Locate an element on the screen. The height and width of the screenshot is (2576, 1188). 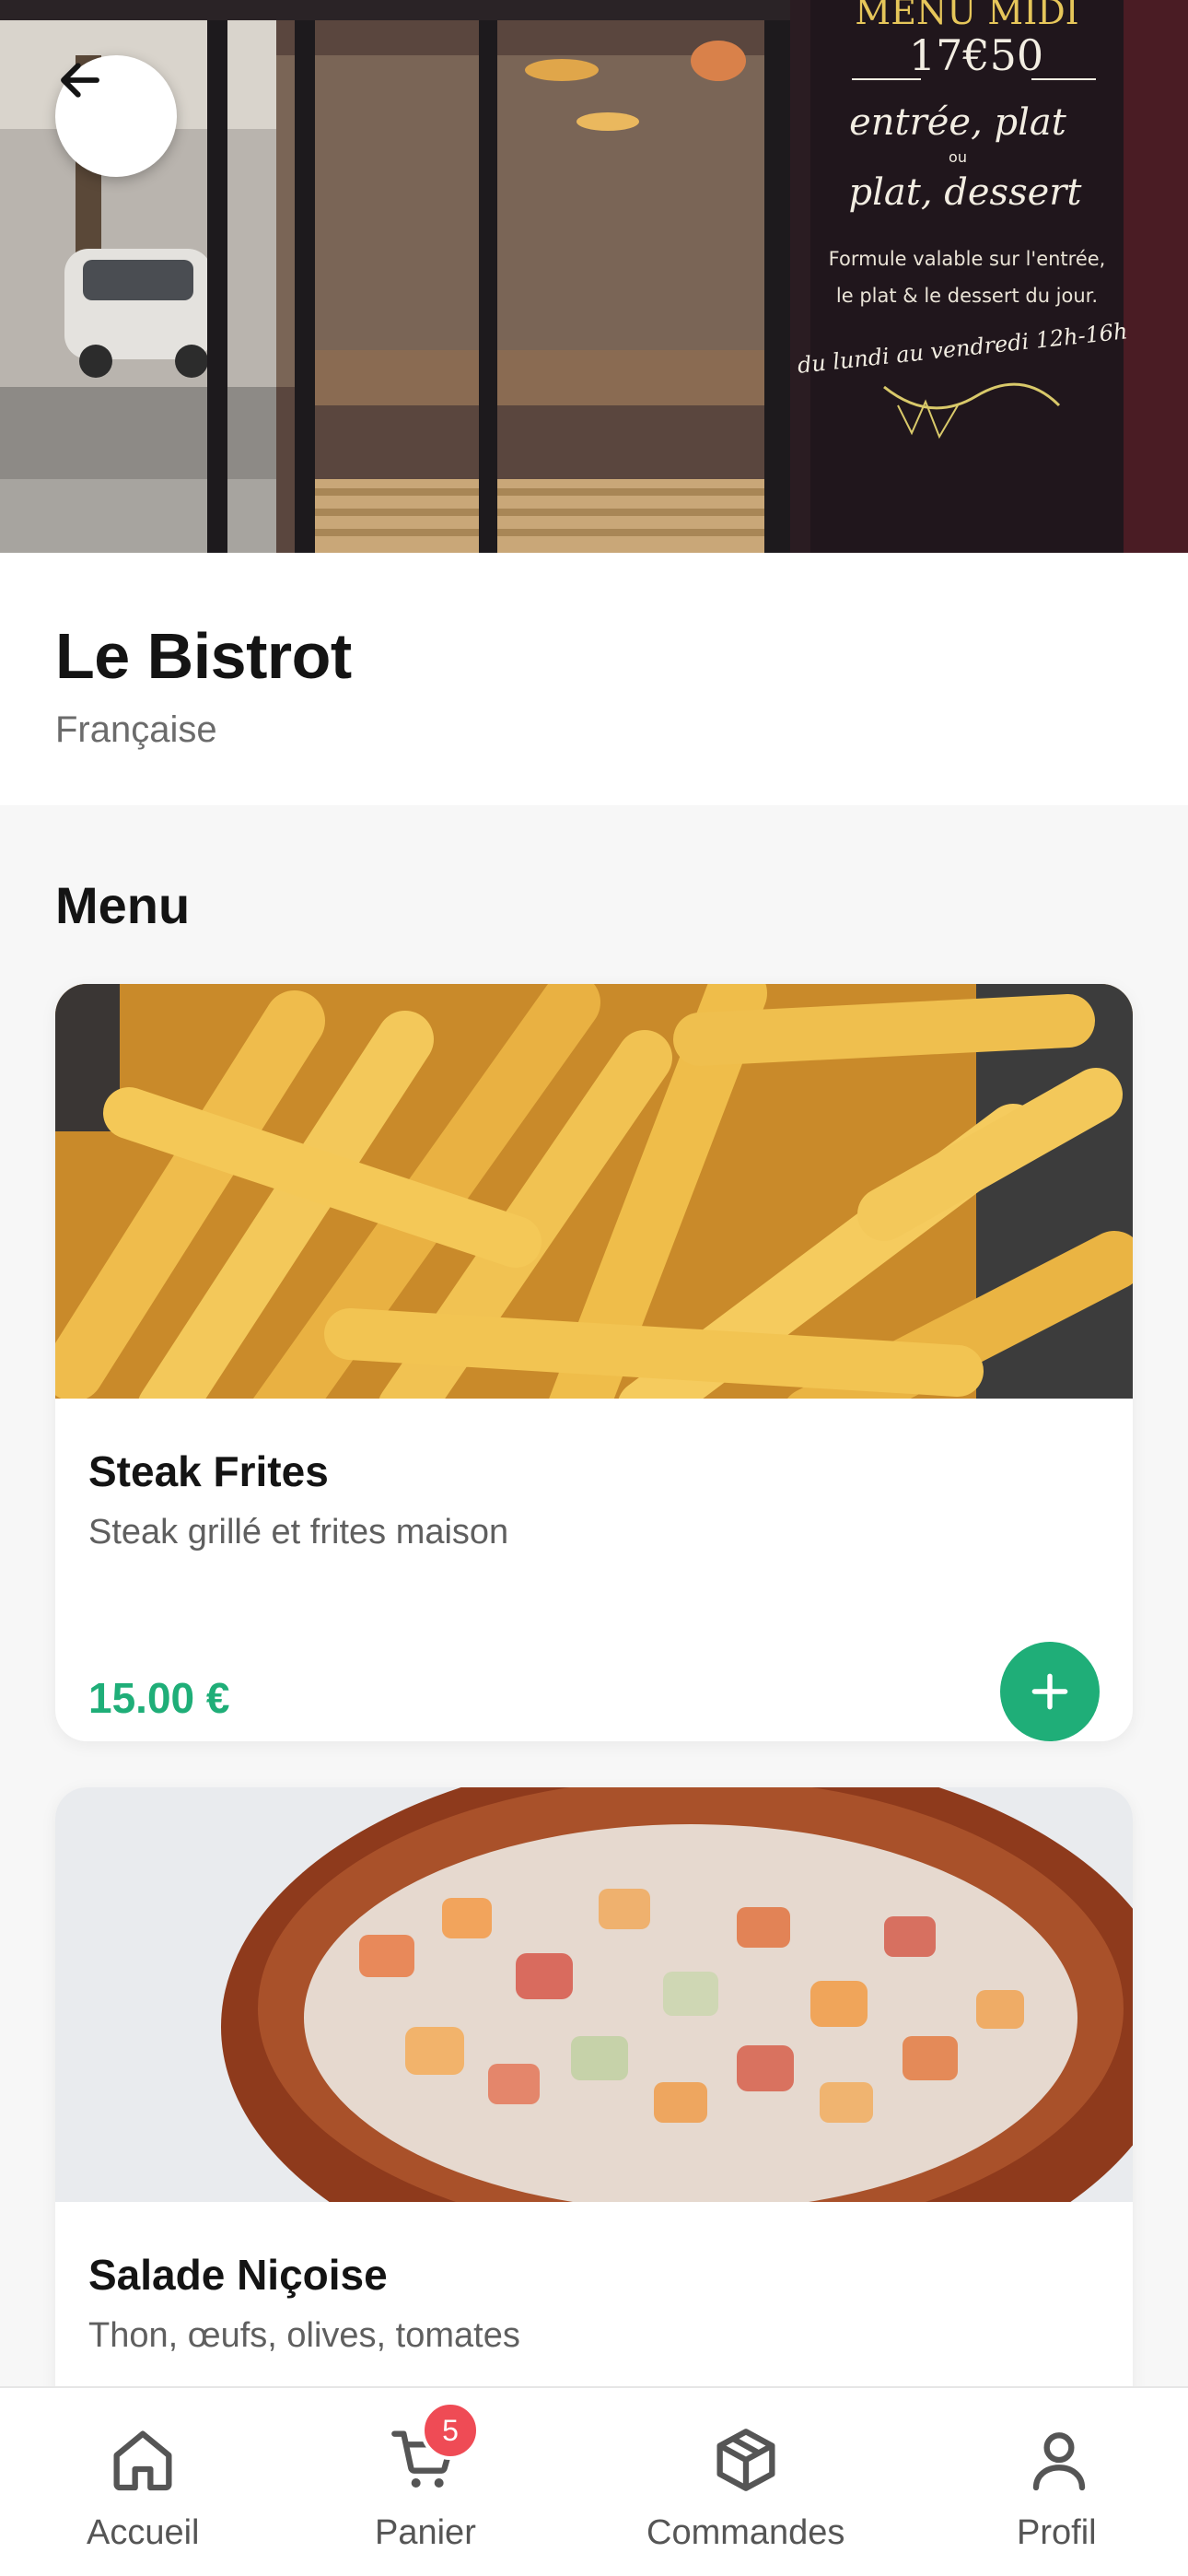
nav-label: Accueil is located at coordinates (143, 2532).